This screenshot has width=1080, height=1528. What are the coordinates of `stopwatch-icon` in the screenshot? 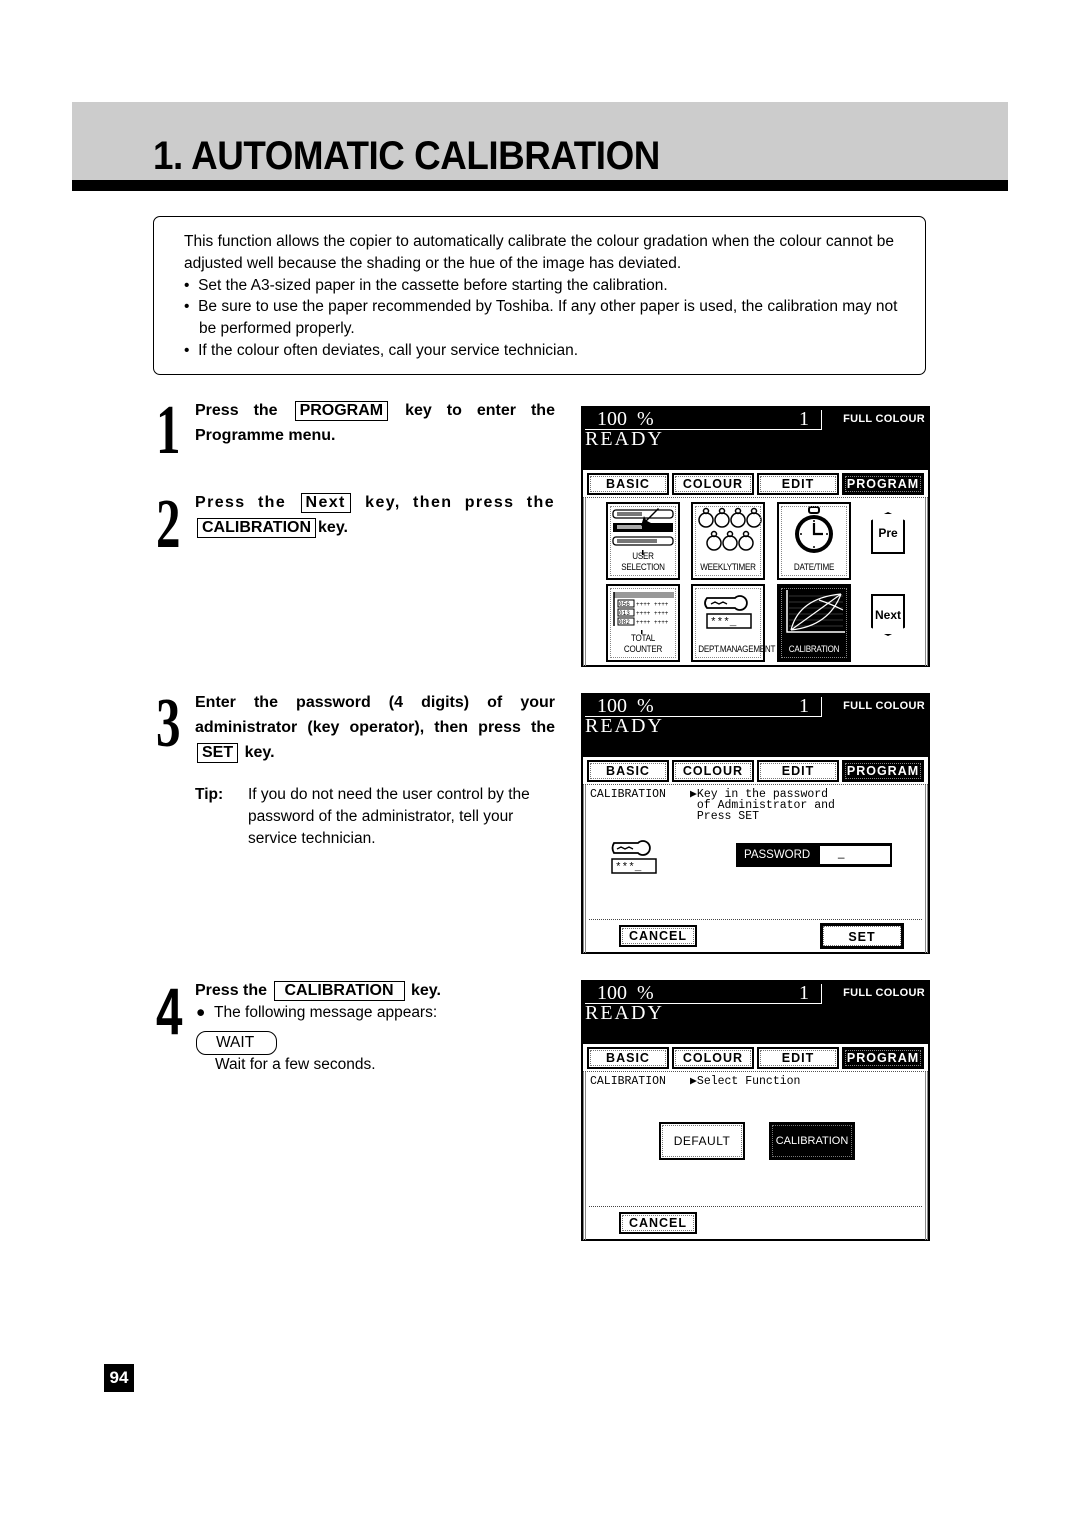 It's located at (814, 529).